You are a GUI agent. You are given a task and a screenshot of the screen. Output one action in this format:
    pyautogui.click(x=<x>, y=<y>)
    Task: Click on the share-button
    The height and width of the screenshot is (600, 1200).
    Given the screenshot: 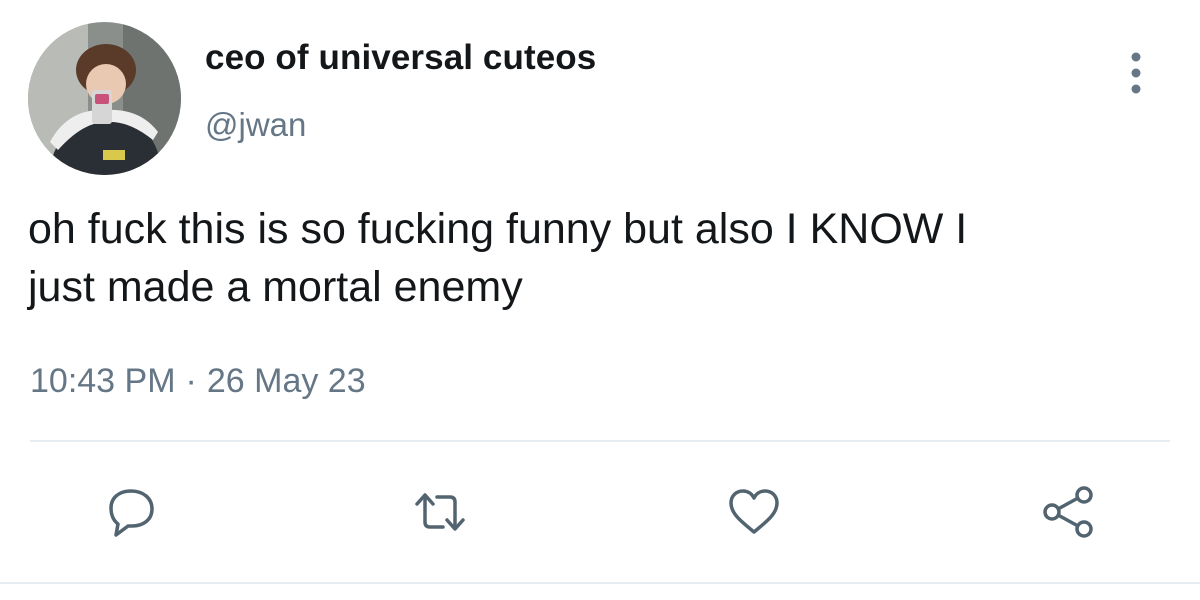 What is the action you would take?
    pyautogui.click(x=1068, y=512)
    